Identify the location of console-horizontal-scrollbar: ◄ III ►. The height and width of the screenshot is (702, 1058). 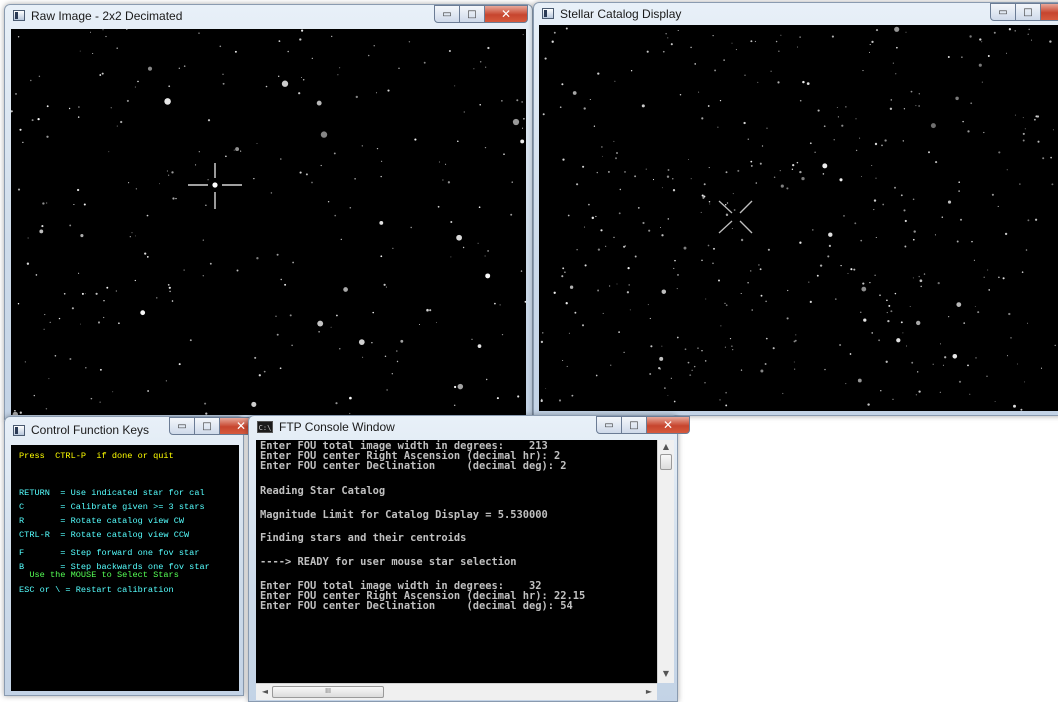
(456, 691).